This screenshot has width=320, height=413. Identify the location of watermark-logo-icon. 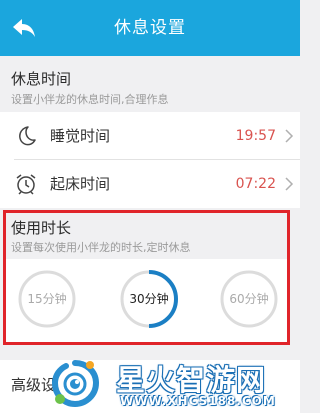
(75, 384).